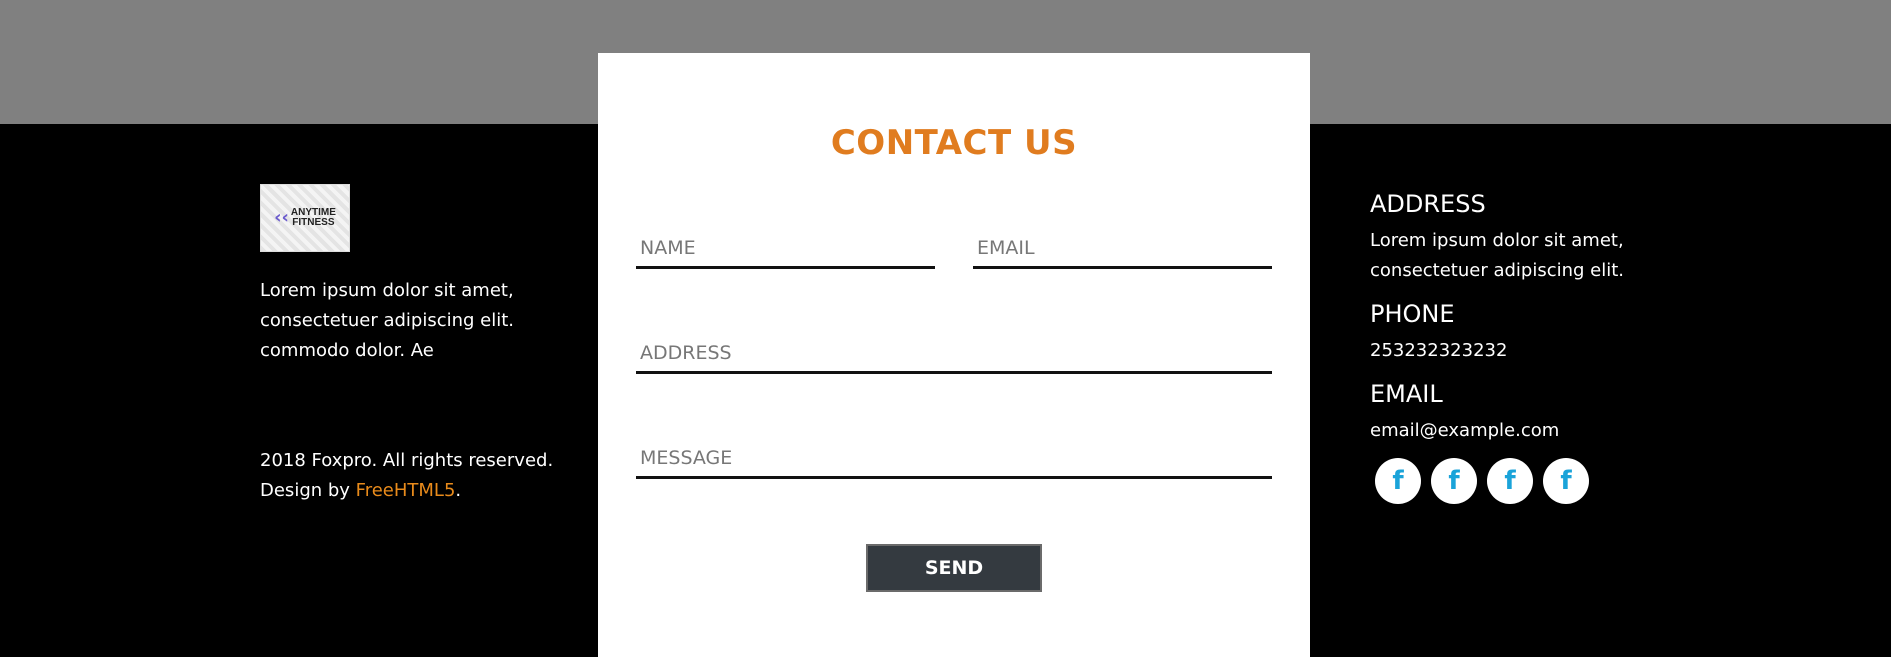 This screenshot has height=657, width=1891. Describe the element at coordinates (1412, 314) in the screenshot. I see `phone-heading: PHONE` at that location.